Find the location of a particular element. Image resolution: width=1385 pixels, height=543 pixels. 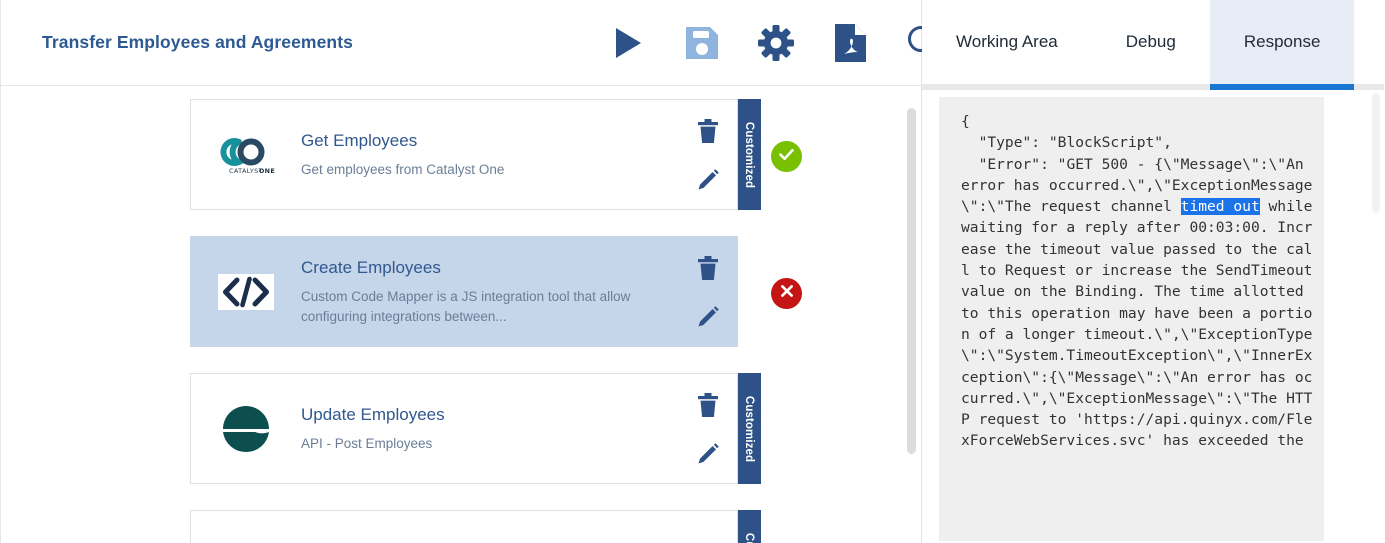

export-pdf-button is located at coordinates (850, 43).